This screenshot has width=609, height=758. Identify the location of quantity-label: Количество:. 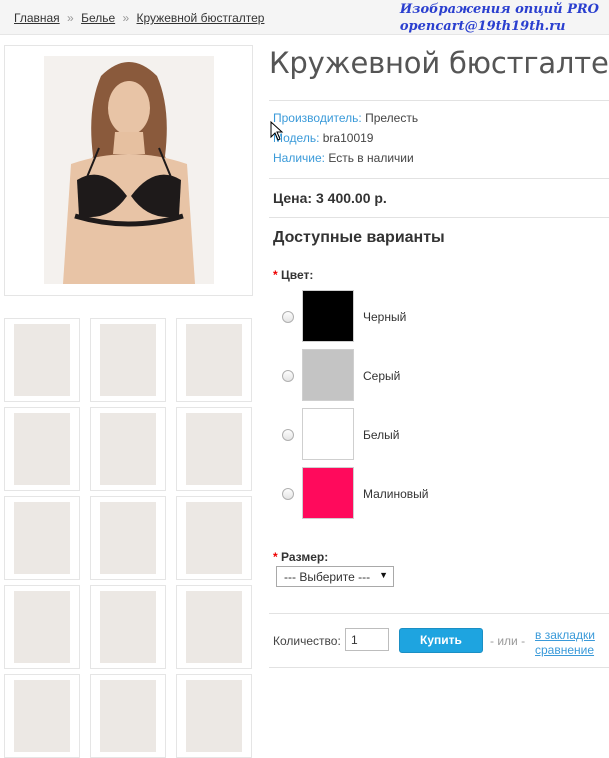
(307, 641).